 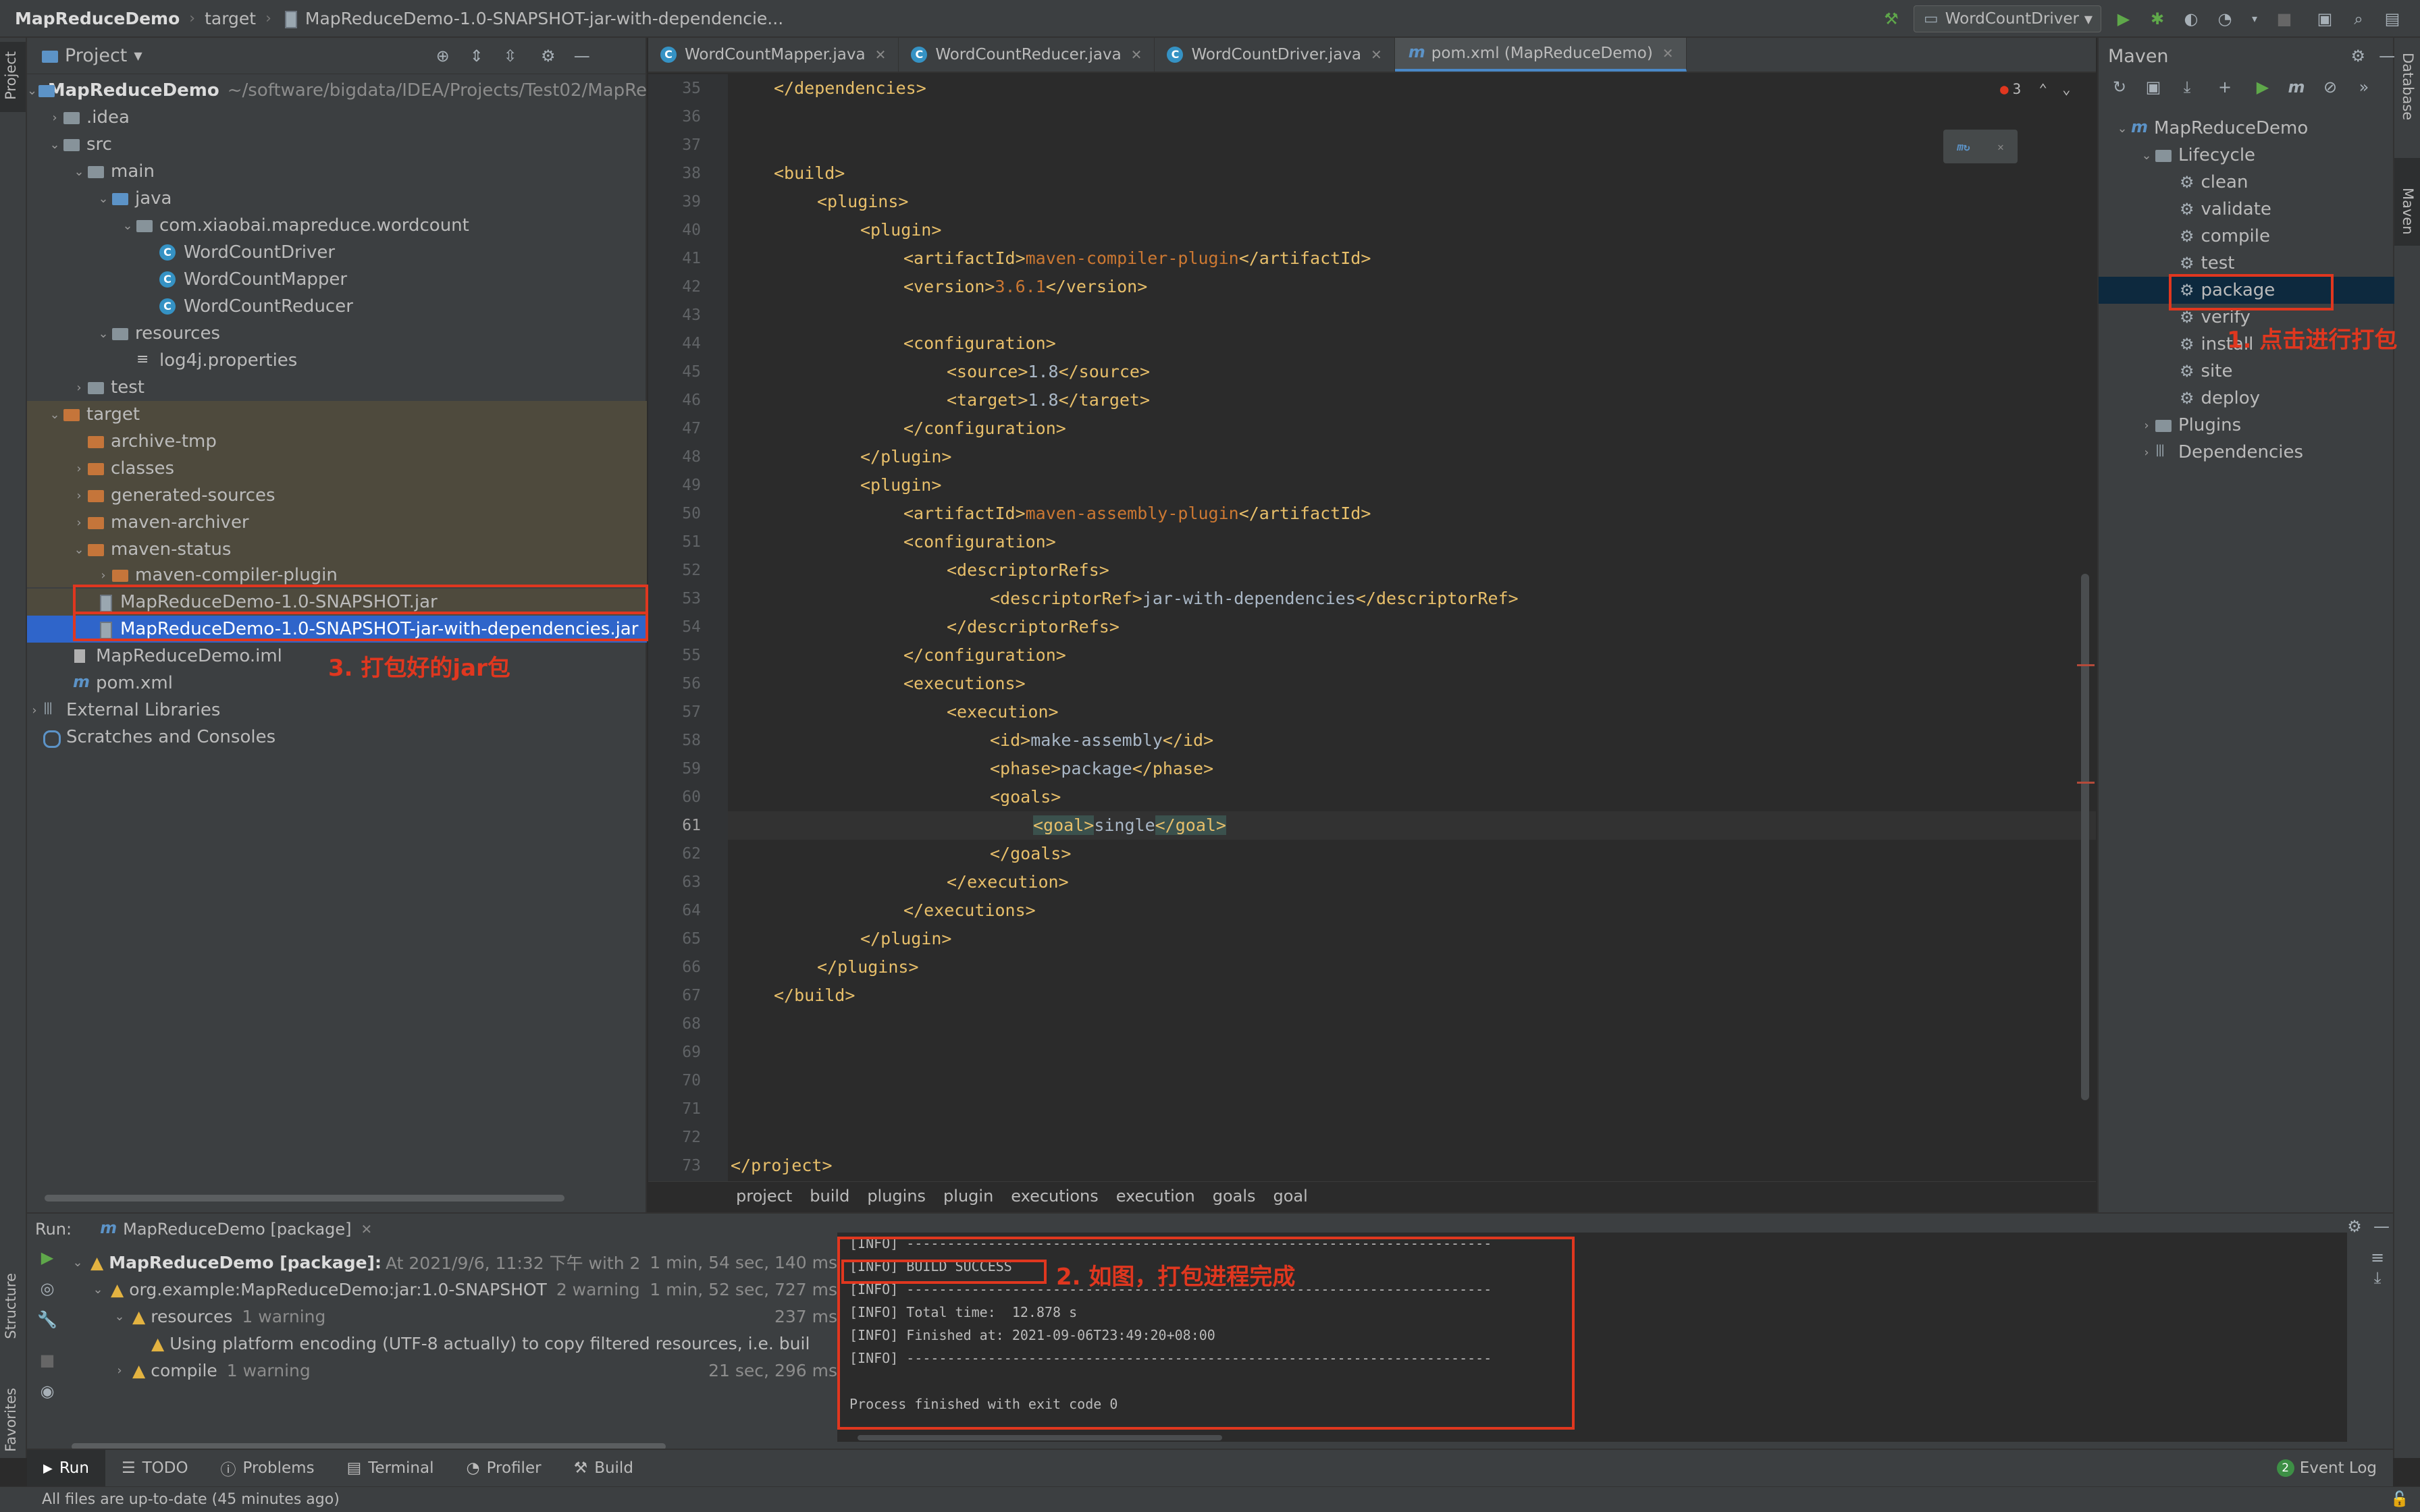 What do you see at coordinates (337, 118) in the screenshot?
I see `tree-item-idea: › .idea` at bounding box center [337, 118].